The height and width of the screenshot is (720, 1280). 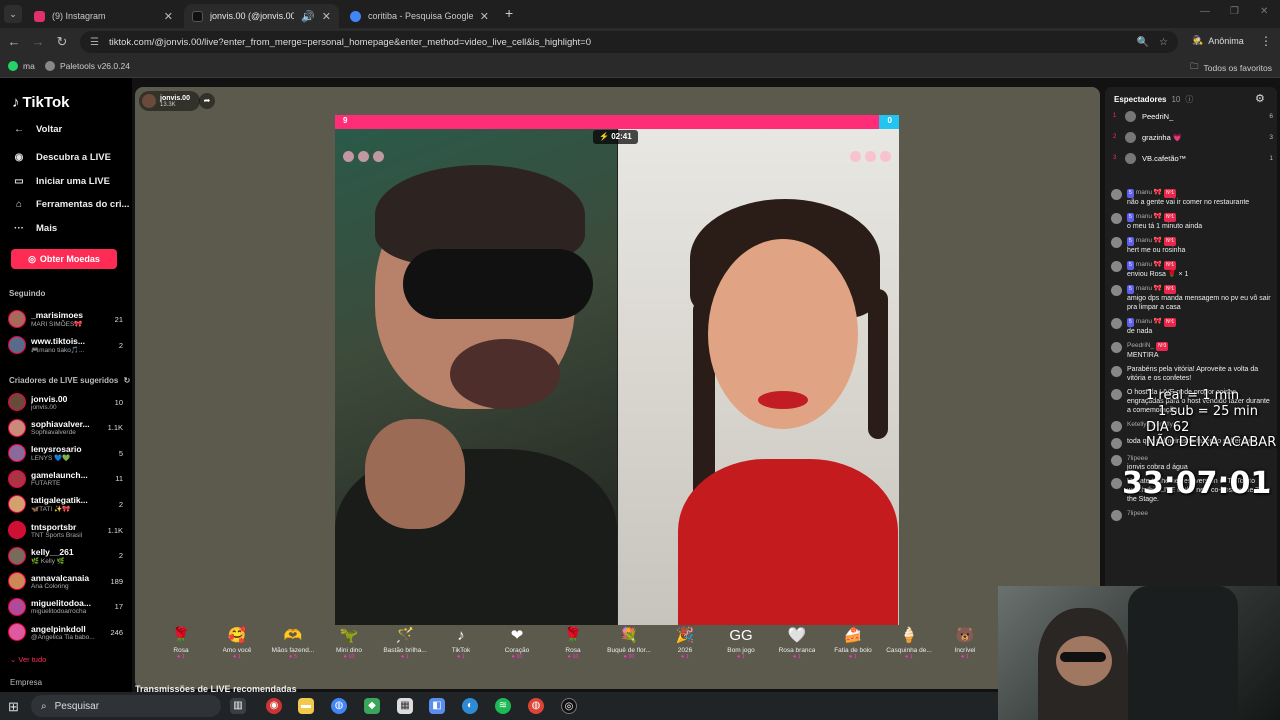 I want to click on host-info: jonvis.00 13.3K, so click(x=169, y=101).